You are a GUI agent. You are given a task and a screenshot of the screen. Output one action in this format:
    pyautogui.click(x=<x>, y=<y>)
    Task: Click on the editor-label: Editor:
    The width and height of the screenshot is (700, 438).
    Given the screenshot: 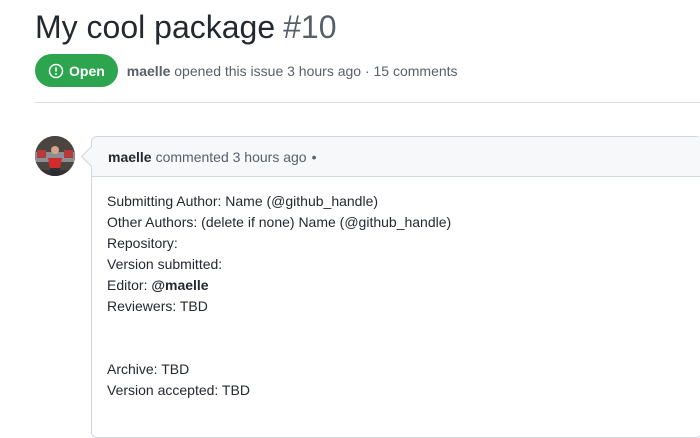 What is the action you would take?
    pyautogui.click(x=127, y=285)
    